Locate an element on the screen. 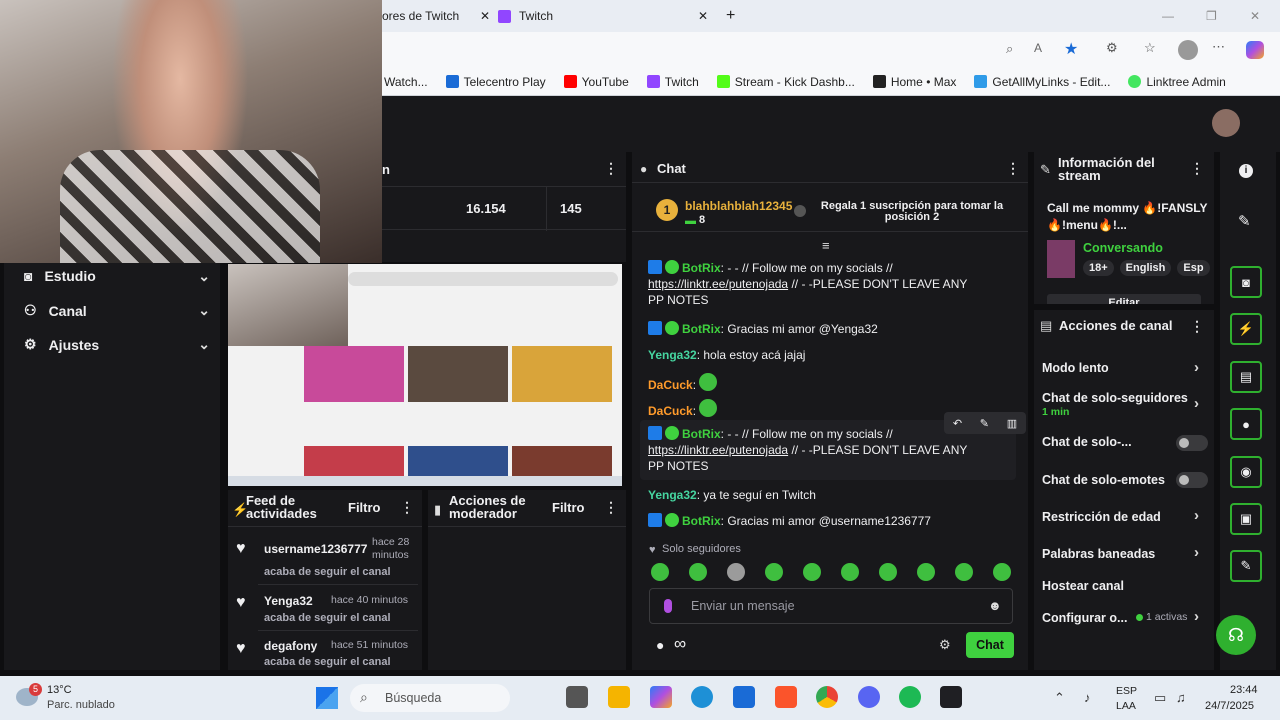 The width and height of the screenshot is (1280, 720). edge-icon is located at coordinates (702, 697).